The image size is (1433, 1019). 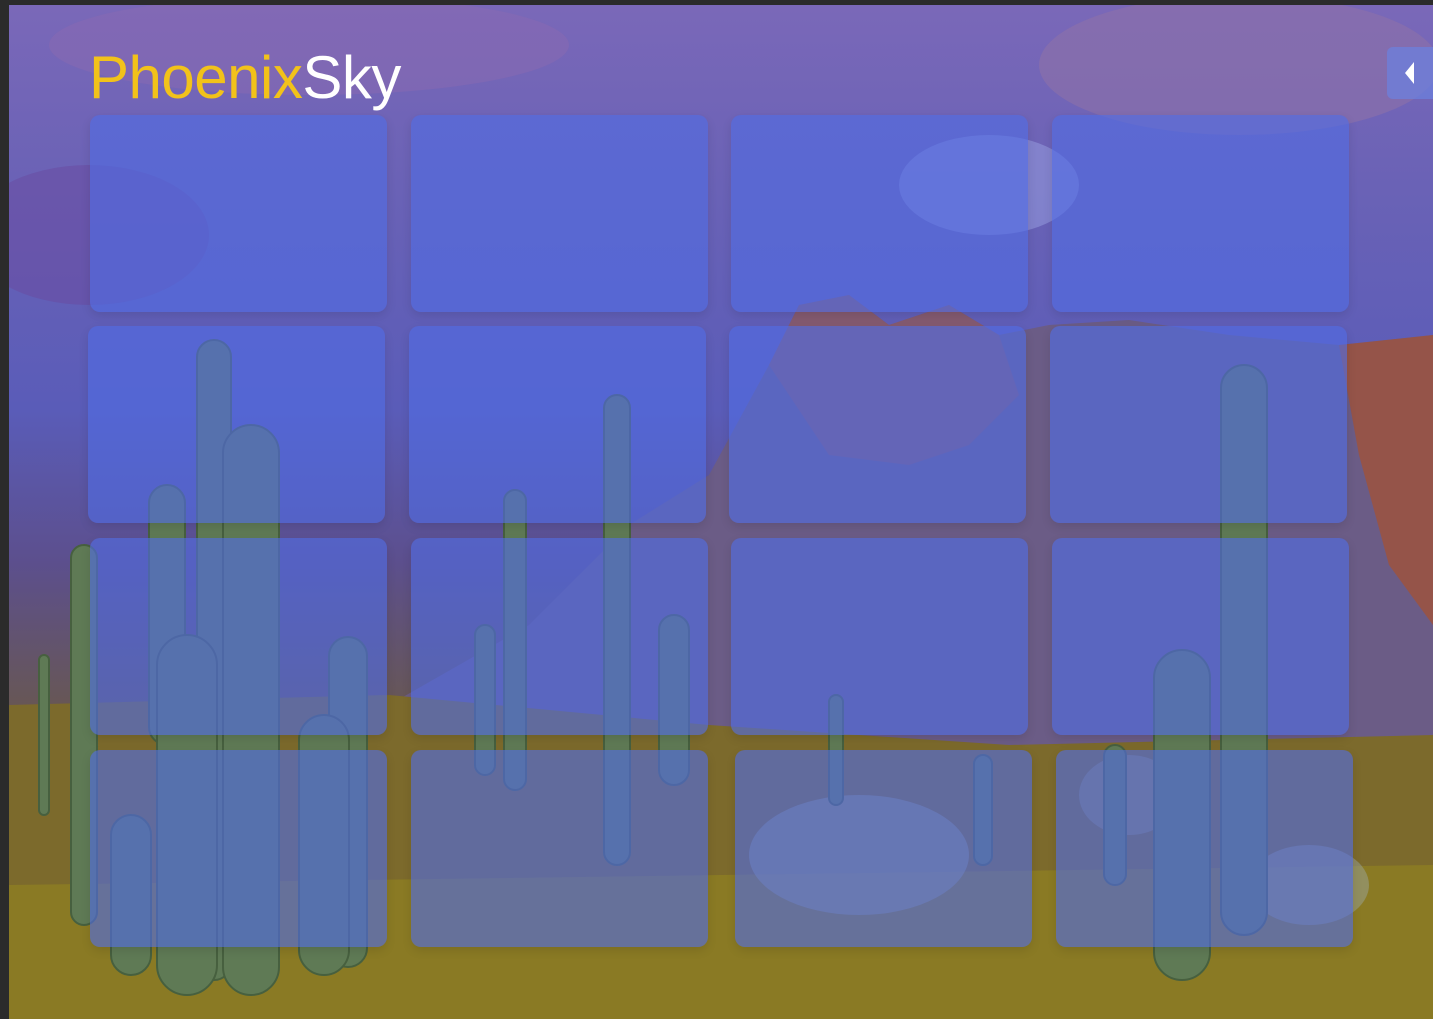 What do you see at coordinates (238, 213) in the screenshot?
I see `tile-r1-c1` at bounding box center [238, 213].